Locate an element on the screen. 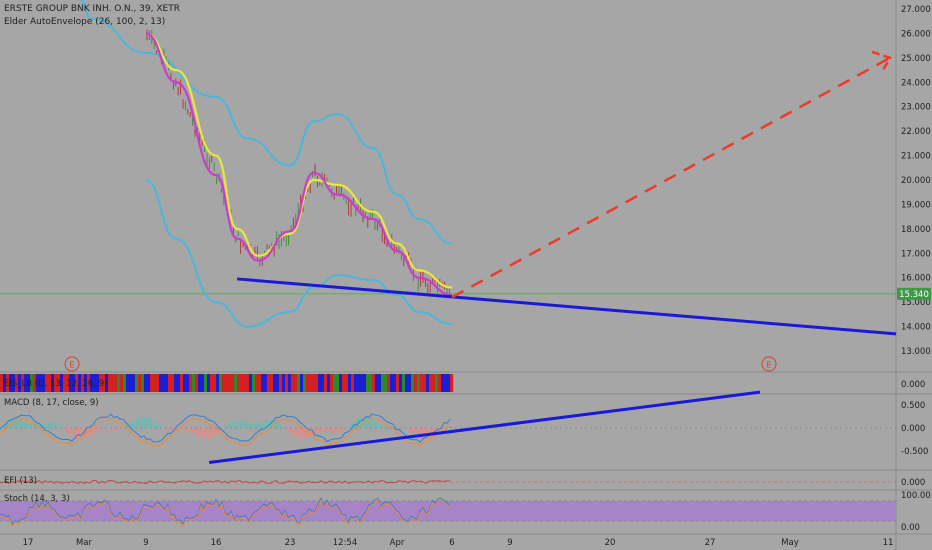 This screenshot has width=932, height=550. price-tick-label: 20.000 is located at coordinates (916, 181).